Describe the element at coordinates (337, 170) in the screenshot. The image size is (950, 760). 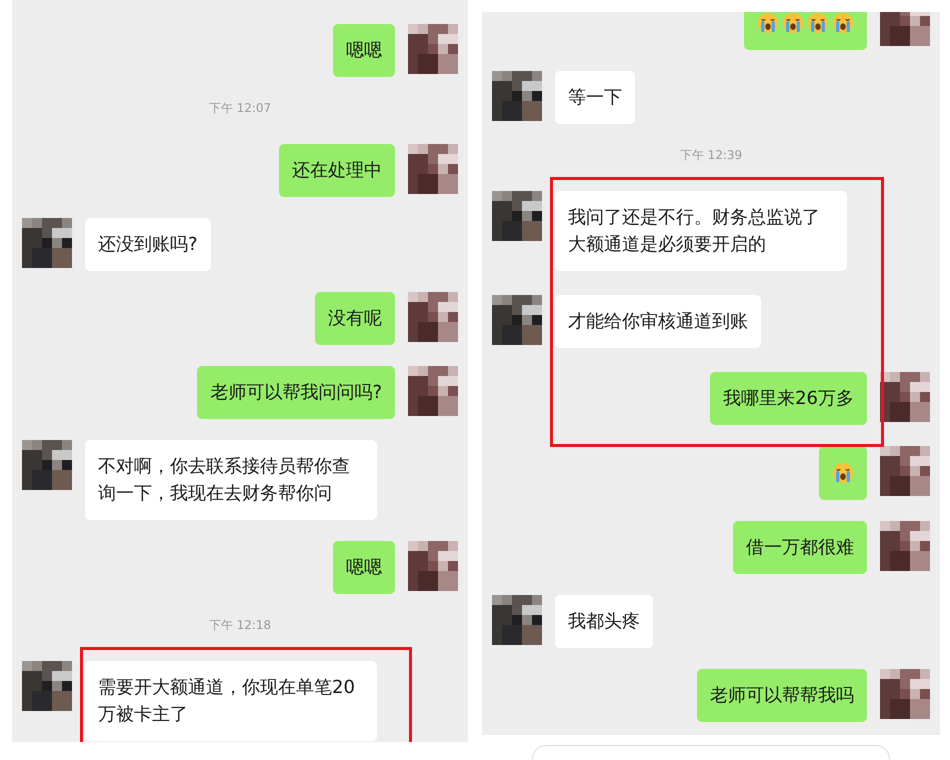
I see `message-bubble: 还在处理中` at that location.